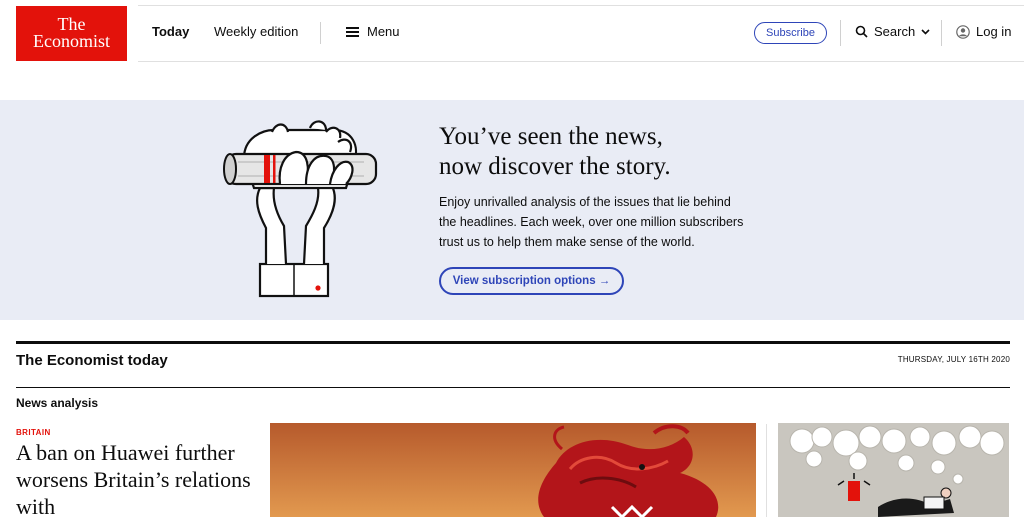 The height and width of the screenshot is (517, 1024). What do you see at coordinates (893, 470) in the screenshot?
I see `smoke-illustration-image` at bounding box center [893, 470].